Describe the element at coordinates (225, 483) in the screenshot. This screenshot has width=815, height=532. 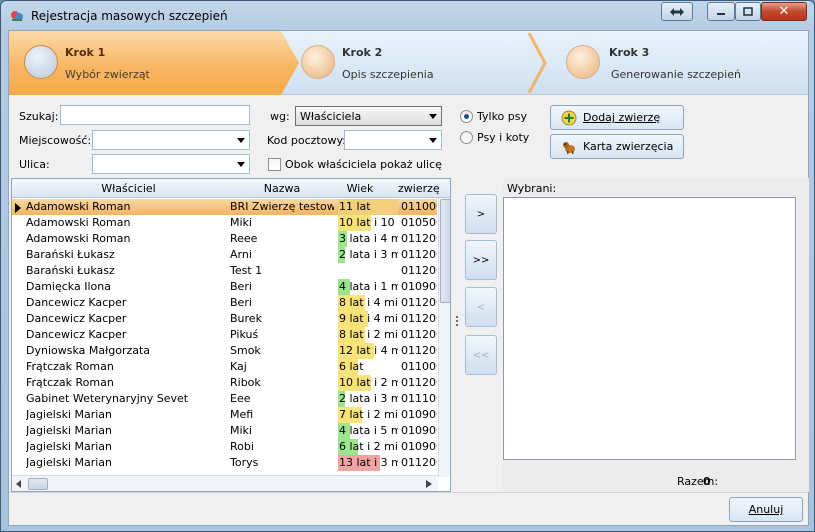
I see `grid-horizontal-scrollbar` at that location.